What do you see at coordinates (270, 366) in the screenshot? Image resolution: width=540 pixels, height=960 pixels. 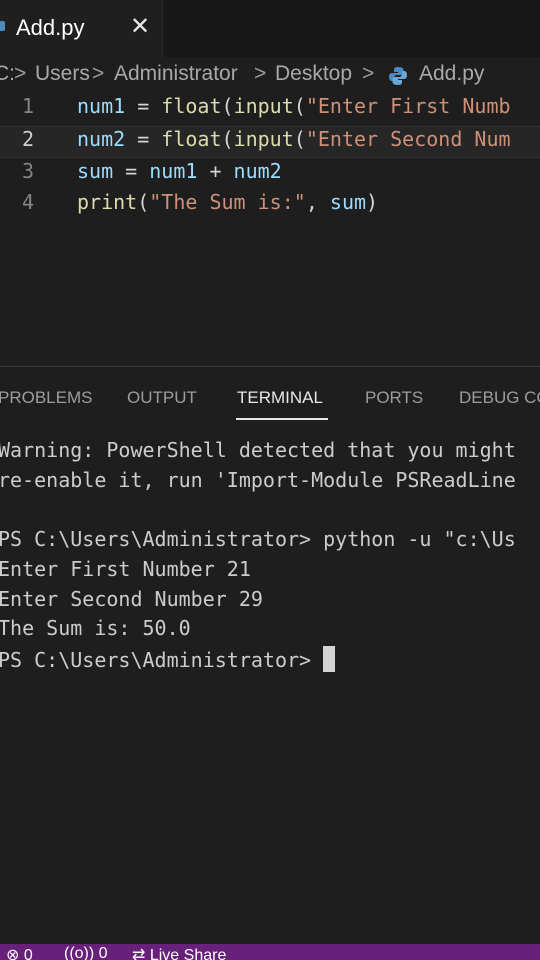 I see `panel-divider` at bounding box center [270, 366].